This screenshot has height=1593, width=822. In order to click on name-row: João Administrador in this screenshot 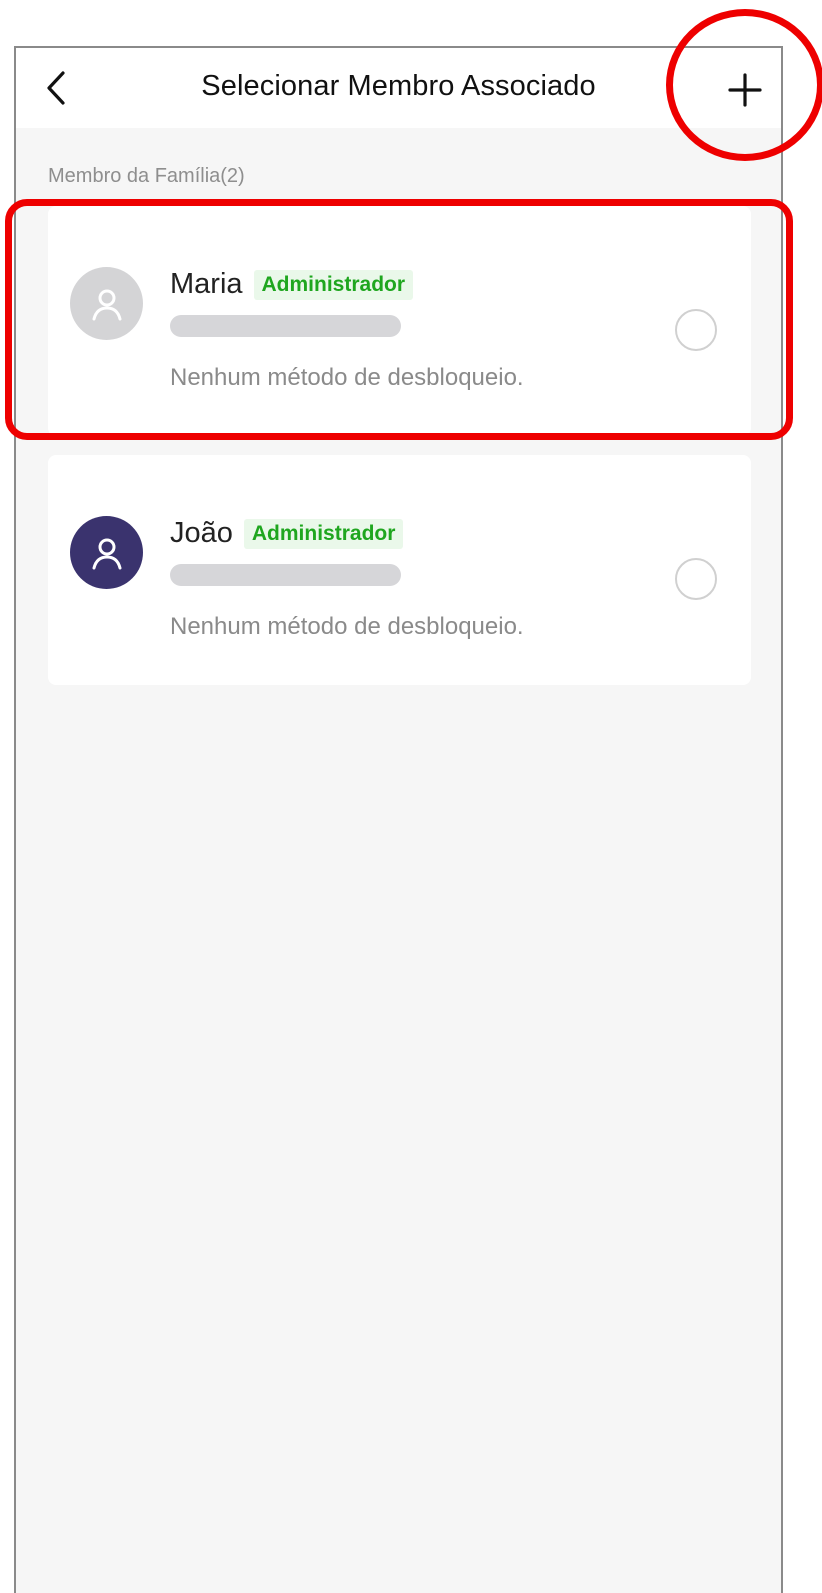, I will do `click(287, 533)`.